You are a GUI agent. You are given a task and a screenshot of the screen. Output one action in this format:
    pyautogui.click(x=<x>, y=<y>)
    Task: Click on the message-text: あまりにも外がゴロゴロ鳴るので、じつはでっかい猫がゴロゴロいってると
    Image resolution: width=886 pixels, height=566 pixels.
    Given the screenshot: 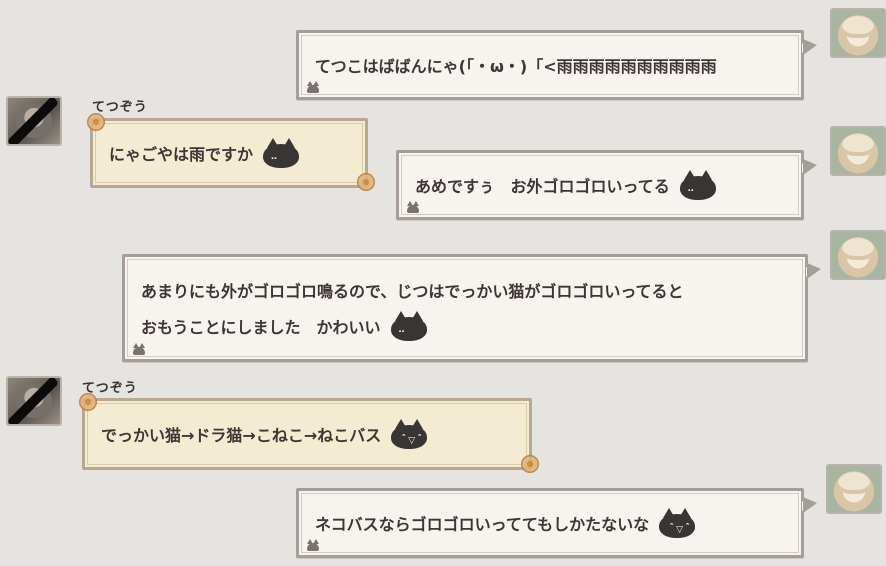 What is the action you would take?
    pyautogui.click(x=412, y=291)
    